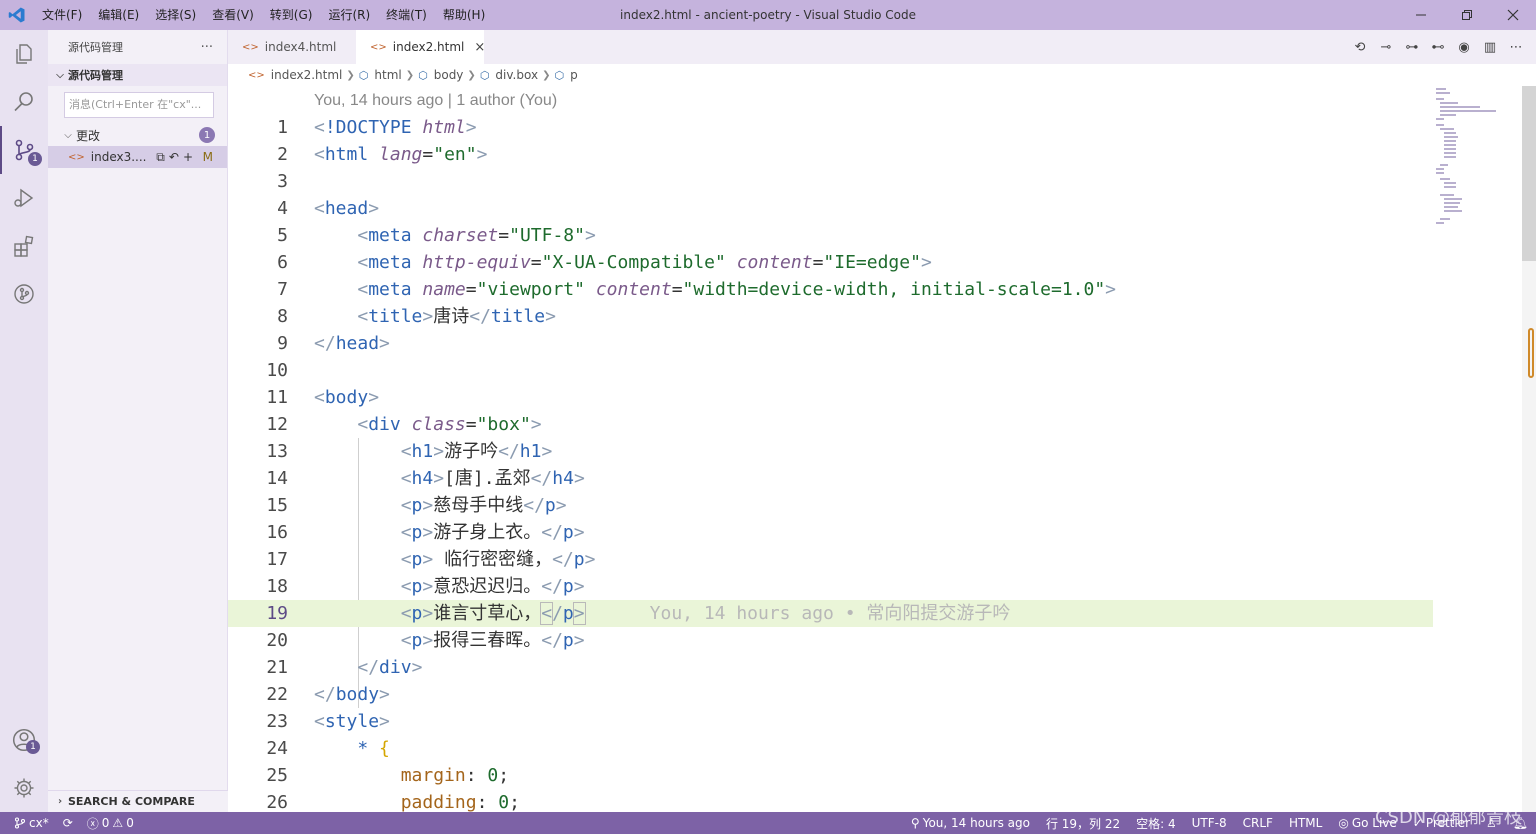 The width and height of the screenshot is (1536, 834). I want to click on scm-section-title: 源代码管理, so click(95, 75).